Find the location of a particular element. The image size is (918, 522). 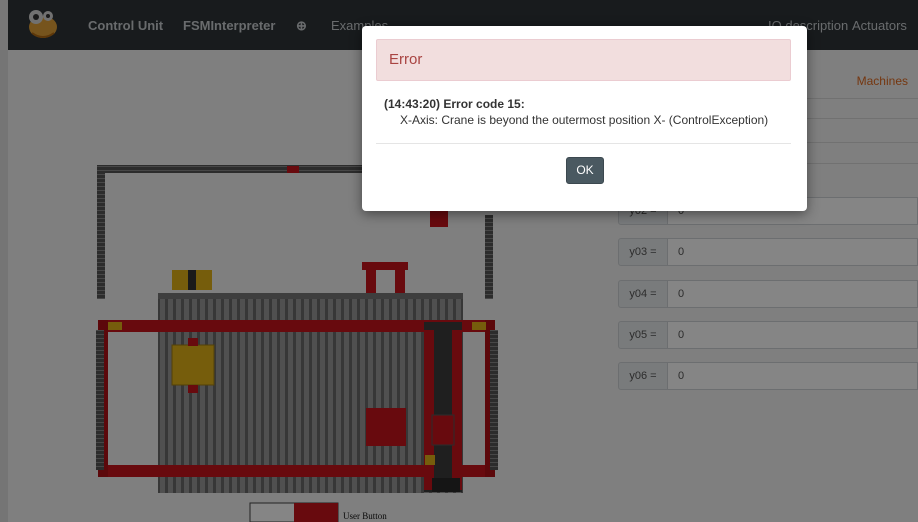

dialog-header: Error is located at coordinates (583, 60).